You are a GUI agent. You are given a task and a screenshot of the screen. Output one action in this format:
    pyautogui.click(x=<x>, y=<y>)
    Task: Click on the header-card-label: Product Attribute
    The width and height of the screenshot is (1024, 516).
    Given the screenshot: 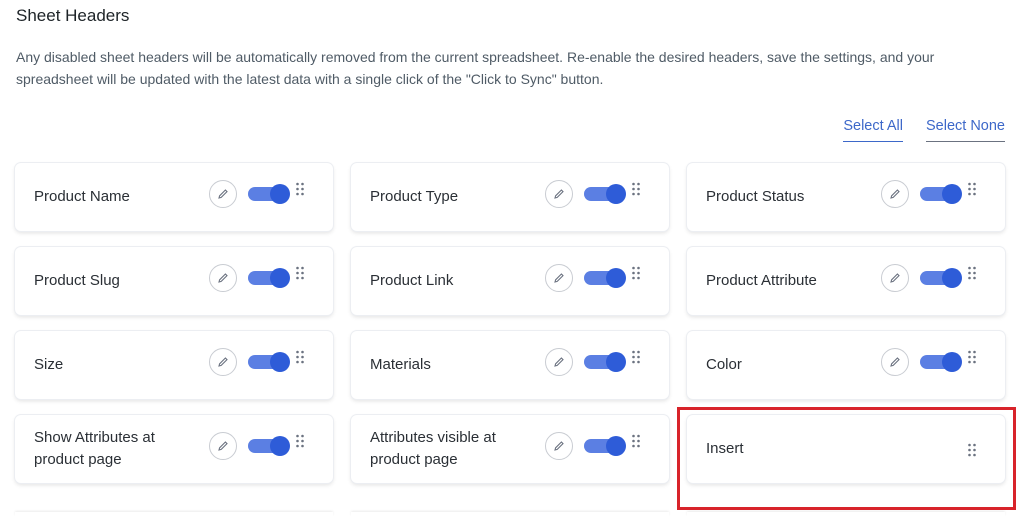 What is the action you would take?
    pyautogui.click(x=761, y=280)
    